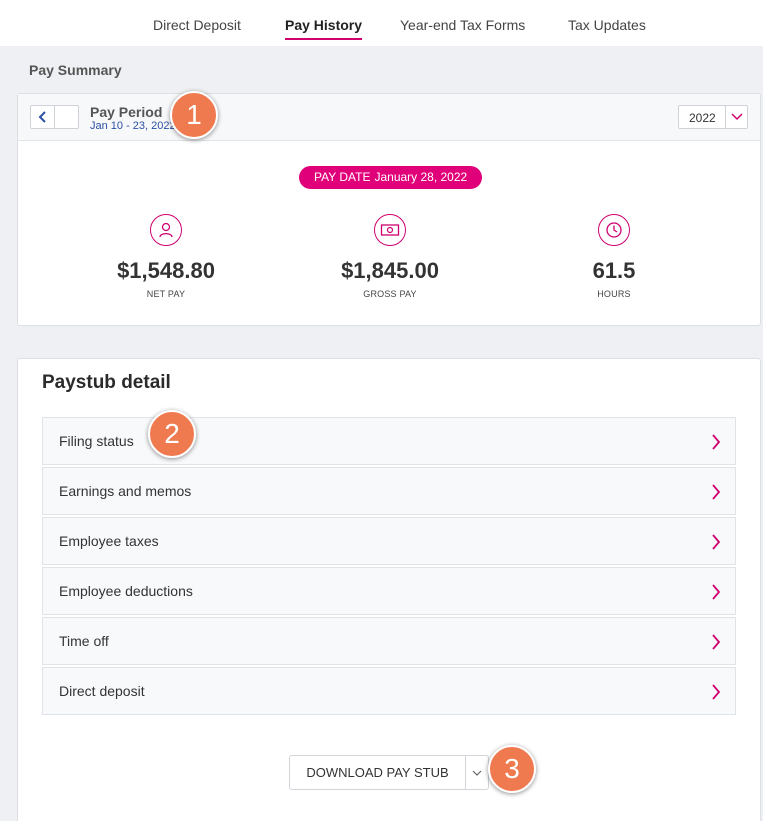  Describe the element at coordinates (390, 230) in the screenshot. I see `money-icon` at that location.